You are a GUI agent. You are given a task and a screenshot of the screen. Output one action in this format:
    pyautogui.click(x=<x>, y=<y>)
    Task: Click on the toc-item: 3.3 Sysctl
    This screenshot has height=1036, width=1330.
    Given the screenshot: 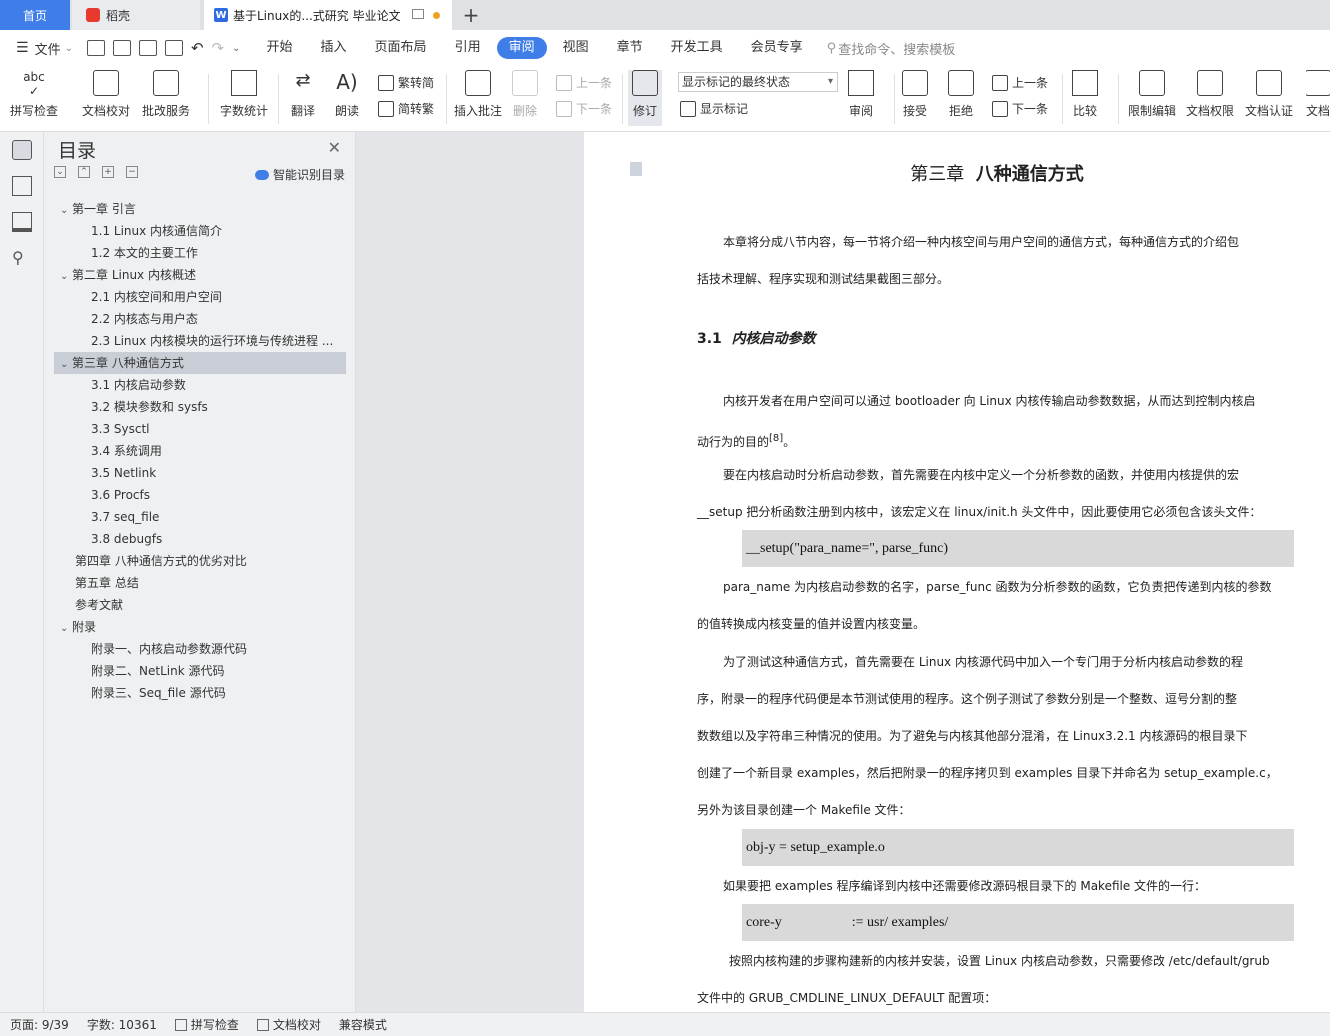 What is the action you would take?
    pyautogui.click(x=200, y=429)
    